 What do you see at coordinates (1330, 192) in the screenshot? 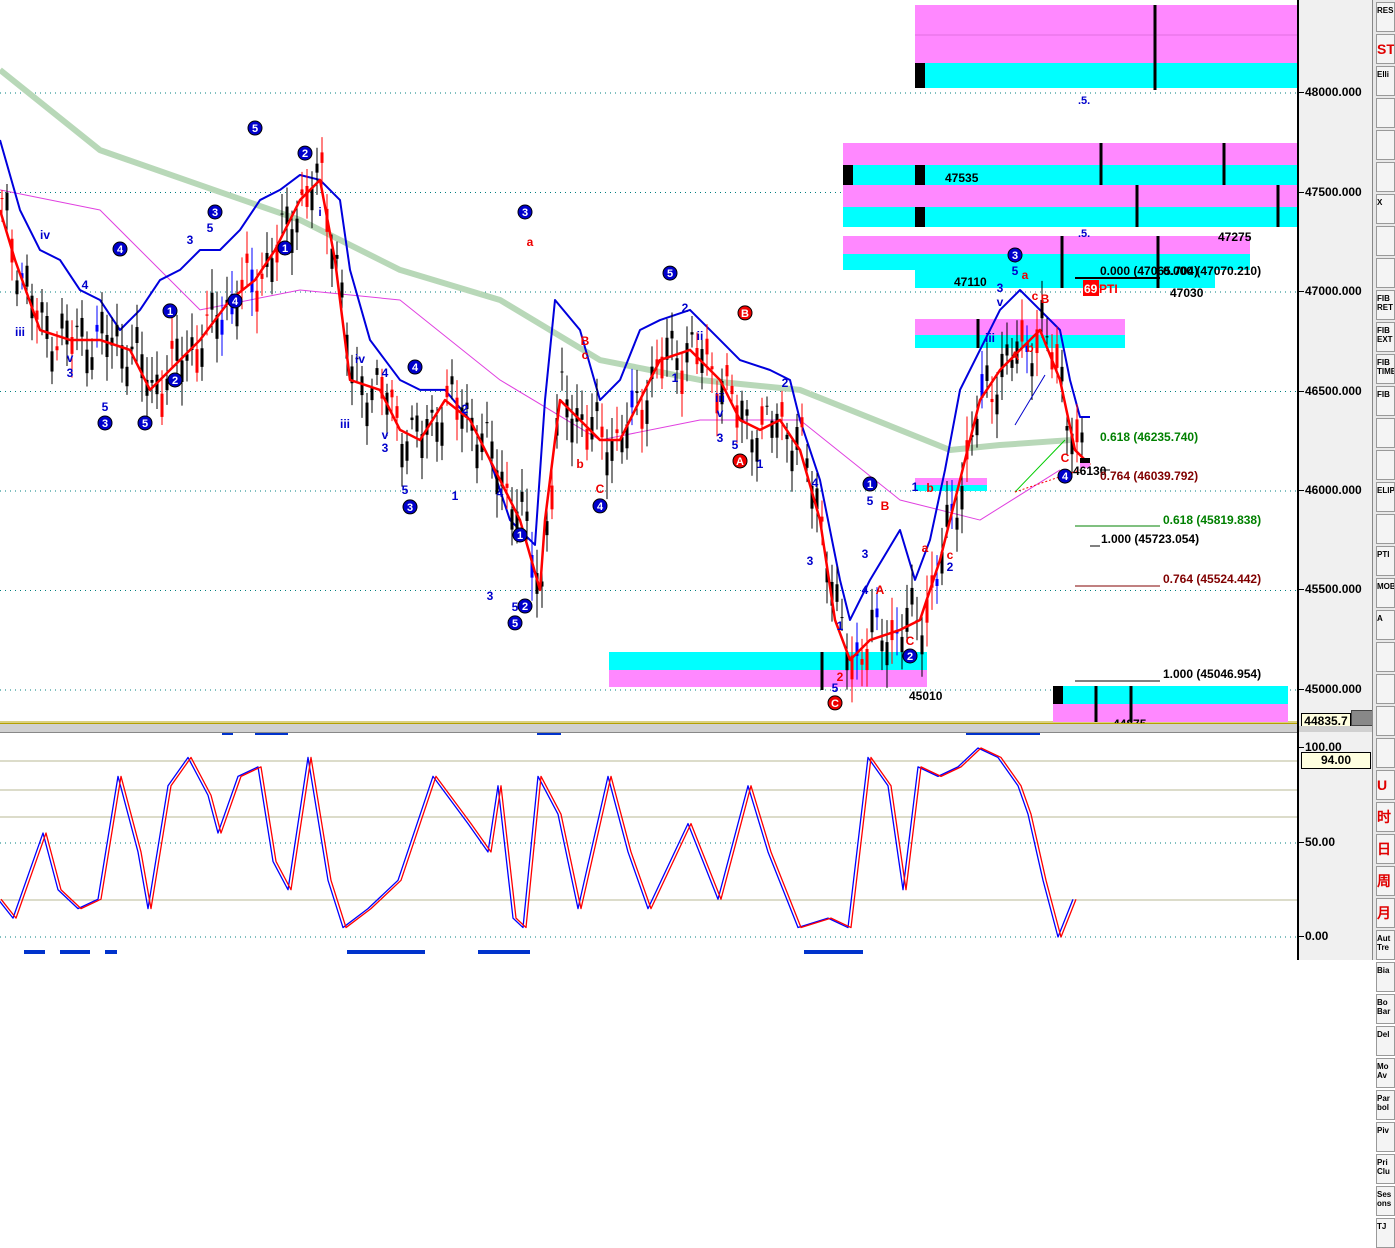
I see `price-tick: 47500.000` at bounding box center [1330, 192].